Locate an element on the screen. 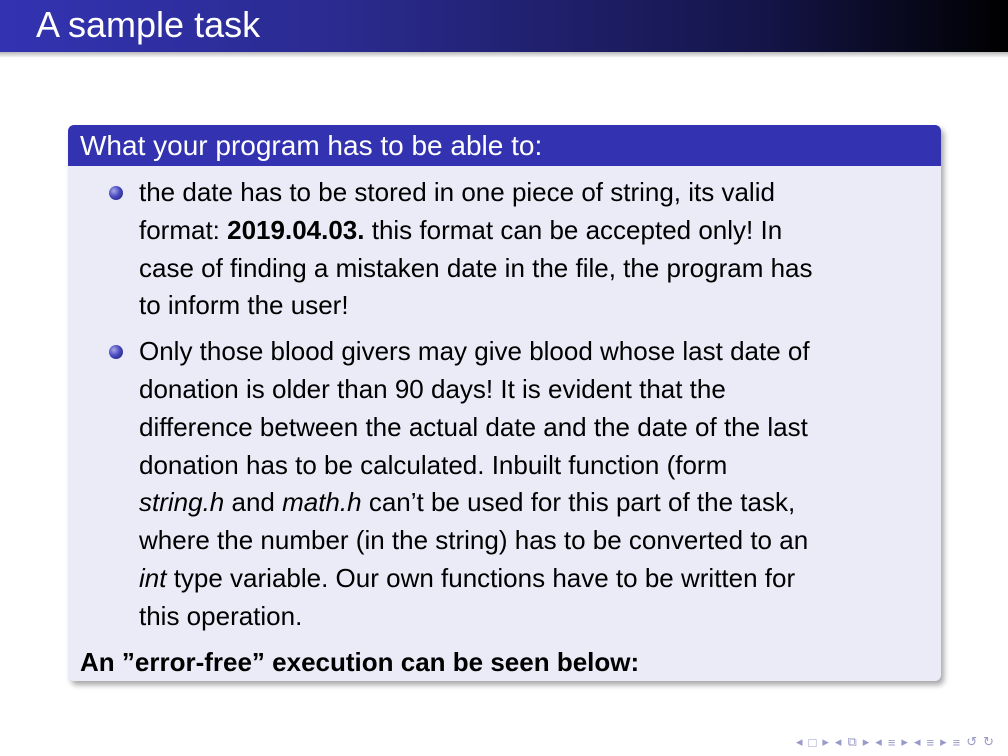  nav-back-icon: ↺ is located at coordinates (971, 742).